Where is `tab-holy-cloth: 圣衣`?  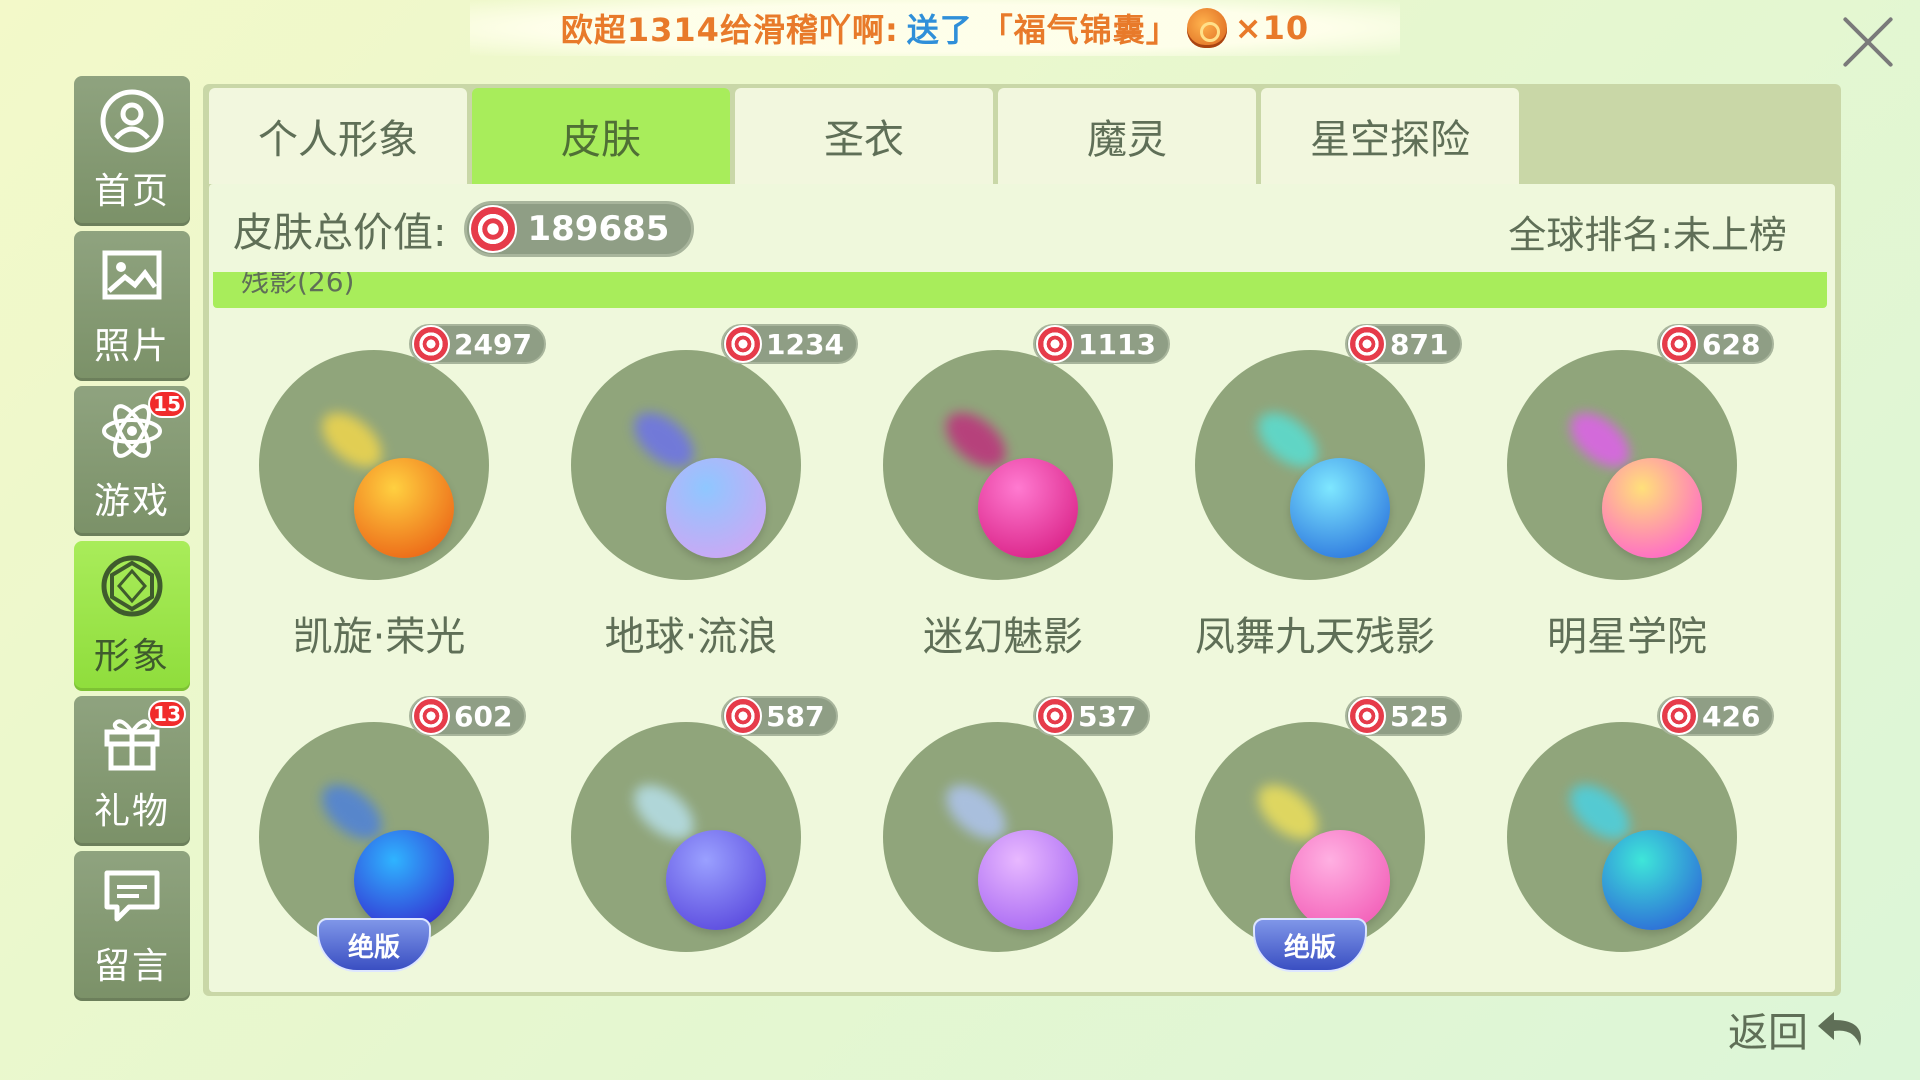 tab-holy-cloth: 圣衣 is located at coordinates (864, 136).